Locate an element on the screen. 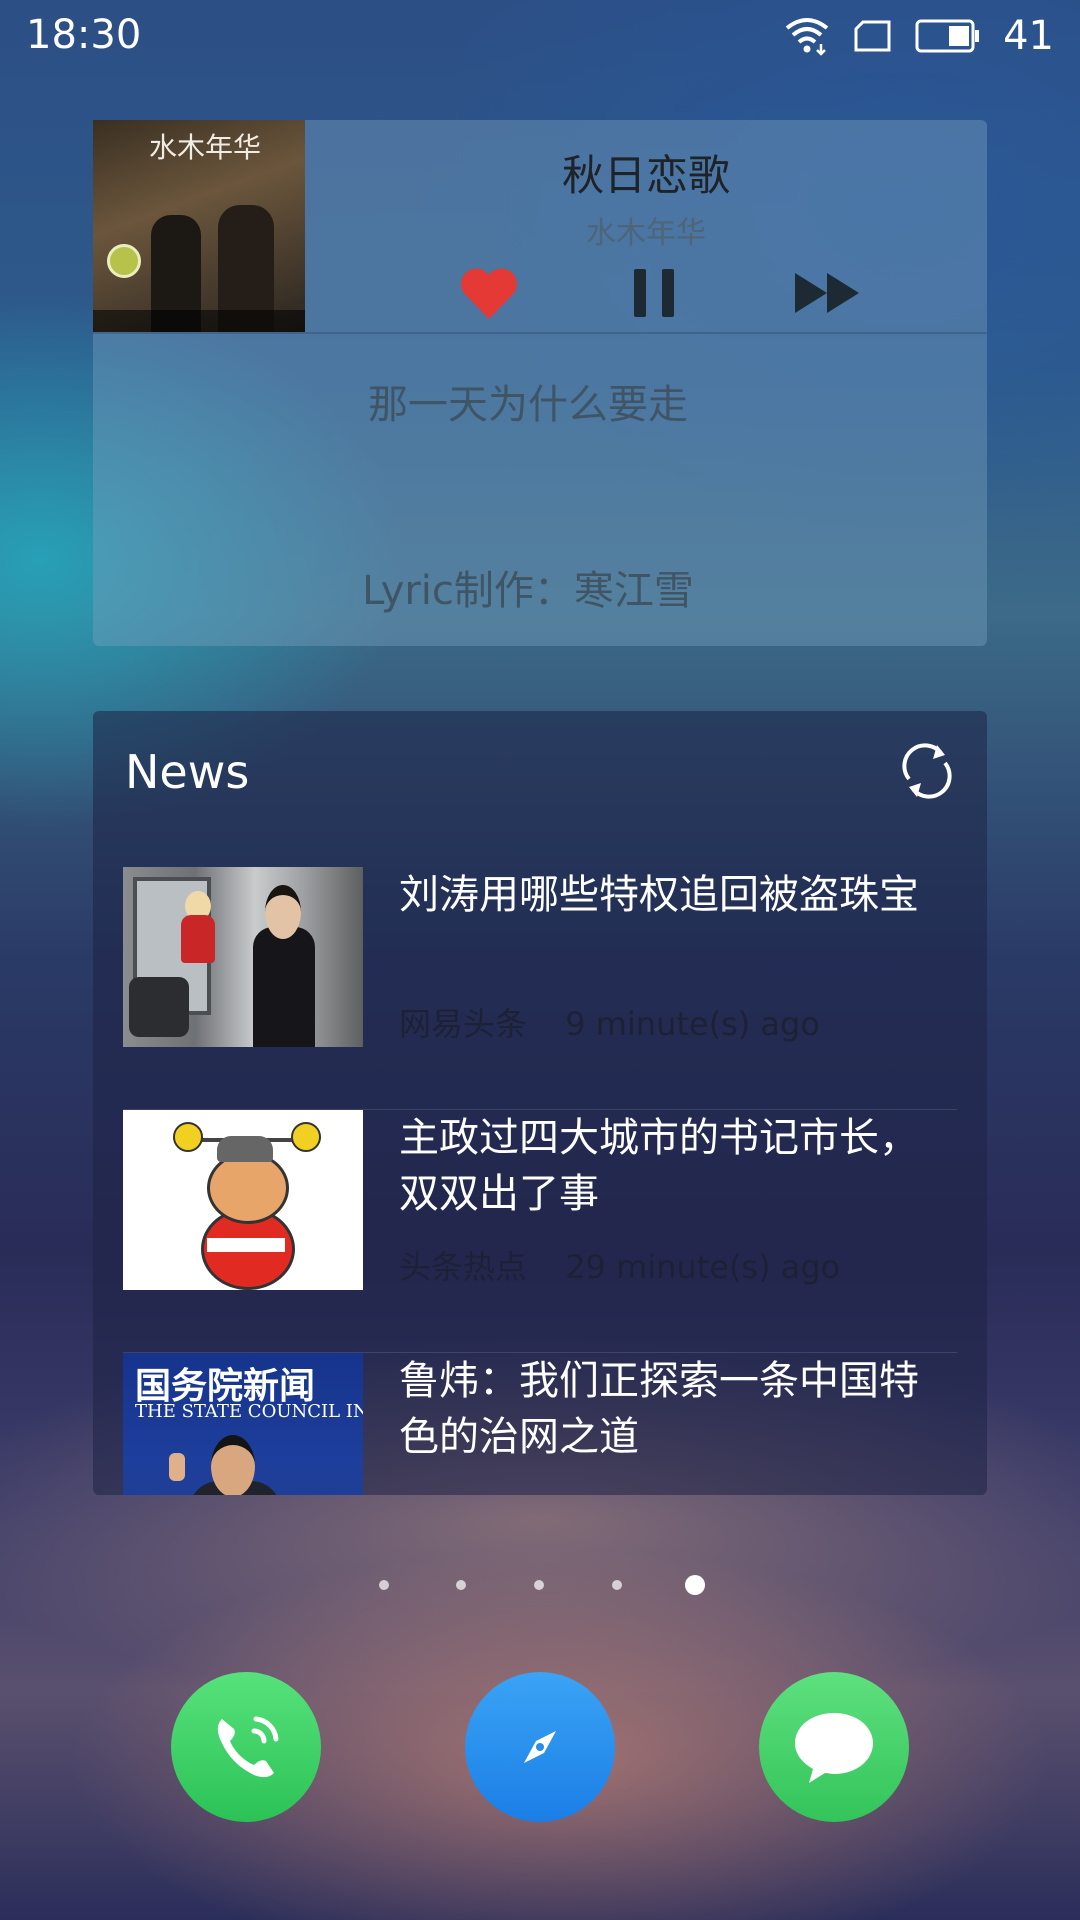  page-indicator is located at coordinates (540, 1585).